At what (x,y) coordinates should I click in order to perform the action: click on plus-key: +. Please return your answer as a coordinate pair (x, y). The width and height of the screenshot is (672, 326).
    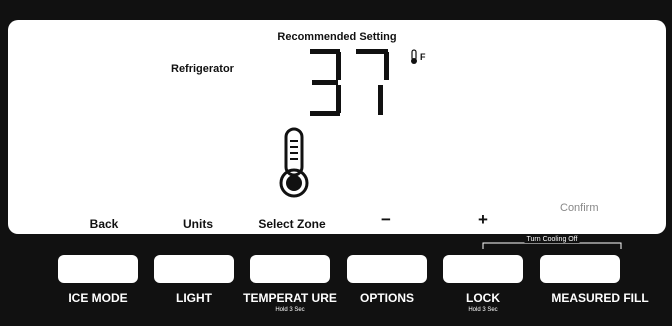
    Looking at the image, I should click on (483, 220).